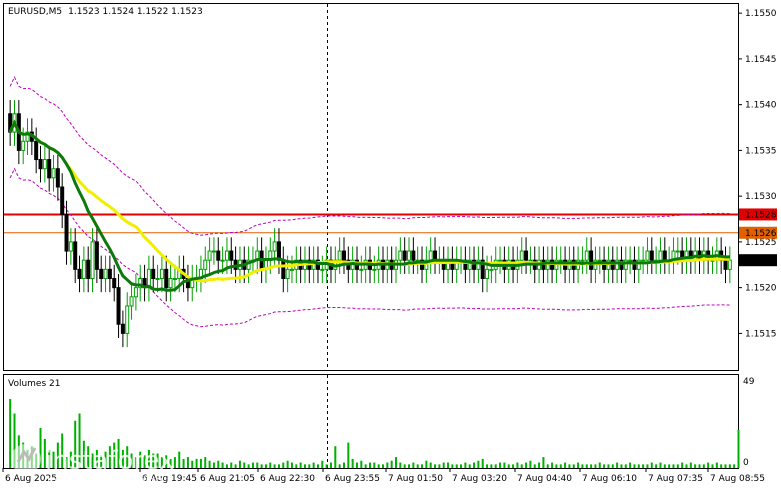 The image size is (781, 489). I want to click on x-tick-label: 6 Aug 23:55, so click(352, 479).